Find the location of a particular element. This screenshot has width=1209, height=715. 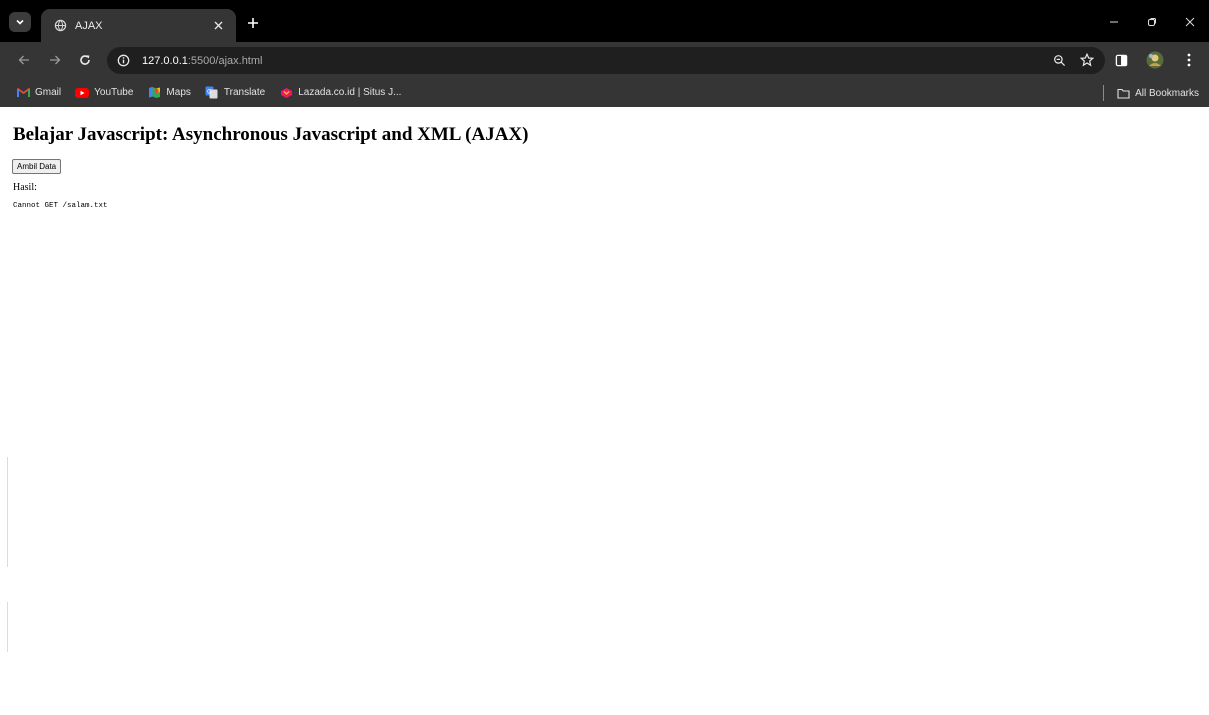

window-controls is located at coordinates (1152, 22).